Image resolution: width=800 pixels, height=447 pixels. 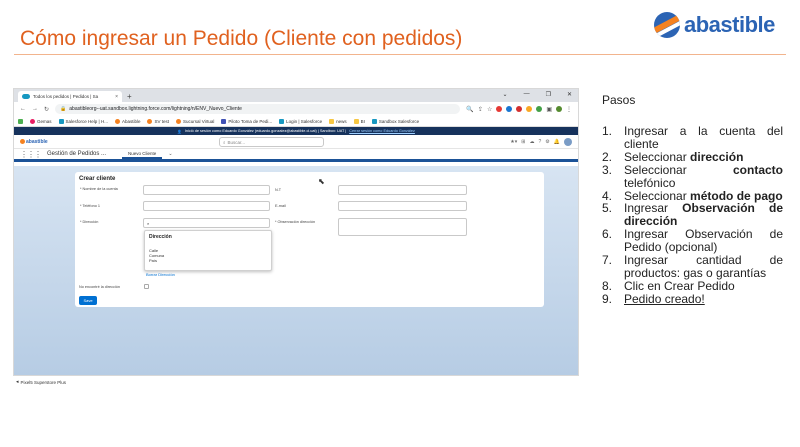 I want to click on salesforce-cloud-icon, so click(x=26, y=96).